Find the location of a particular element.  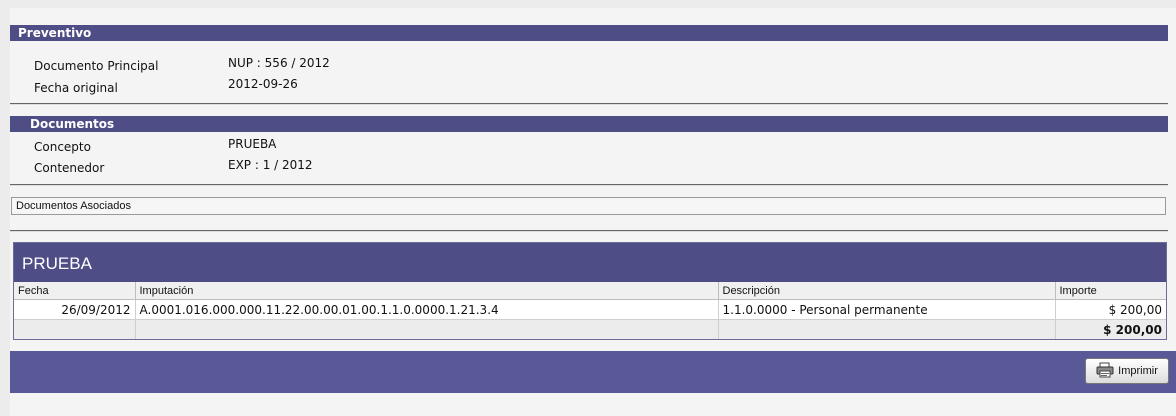

panel-title: PRUEBA is located at coordinates (590, 262).